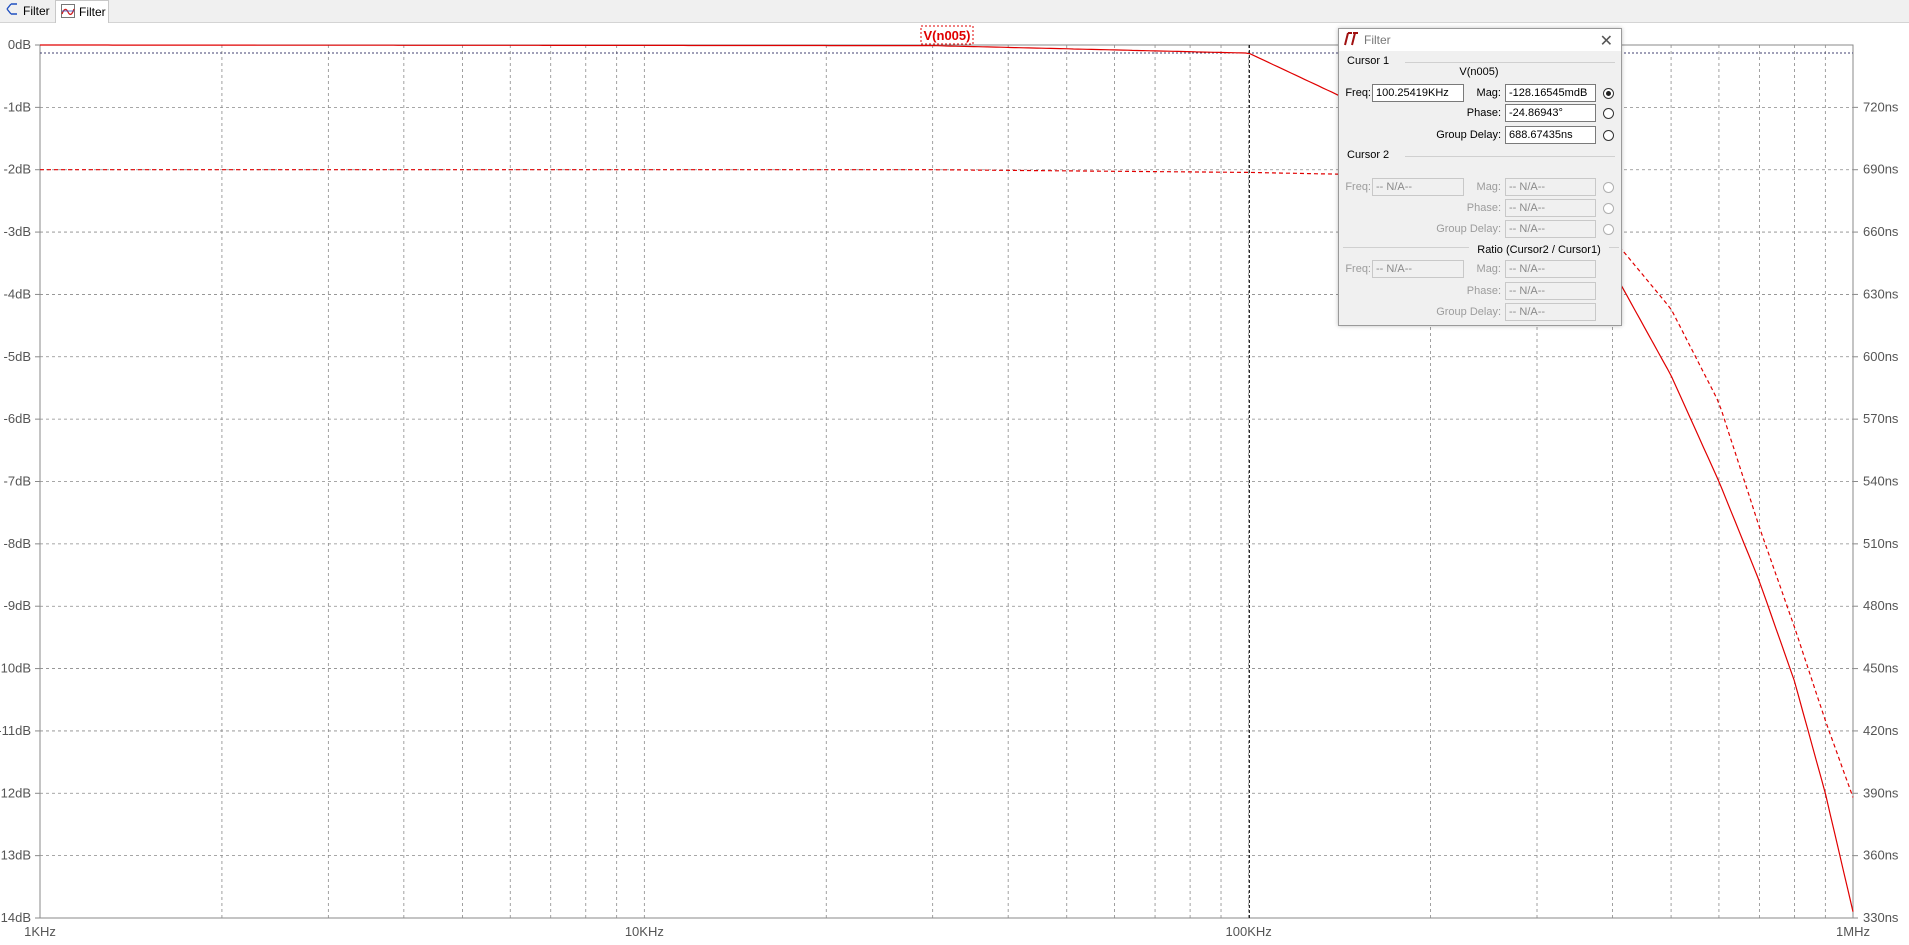  What do you see at coordinates (15, 730) in the screenshot?
I see `y-left-tick-label: -11dB` at bounding box center [15, 730].